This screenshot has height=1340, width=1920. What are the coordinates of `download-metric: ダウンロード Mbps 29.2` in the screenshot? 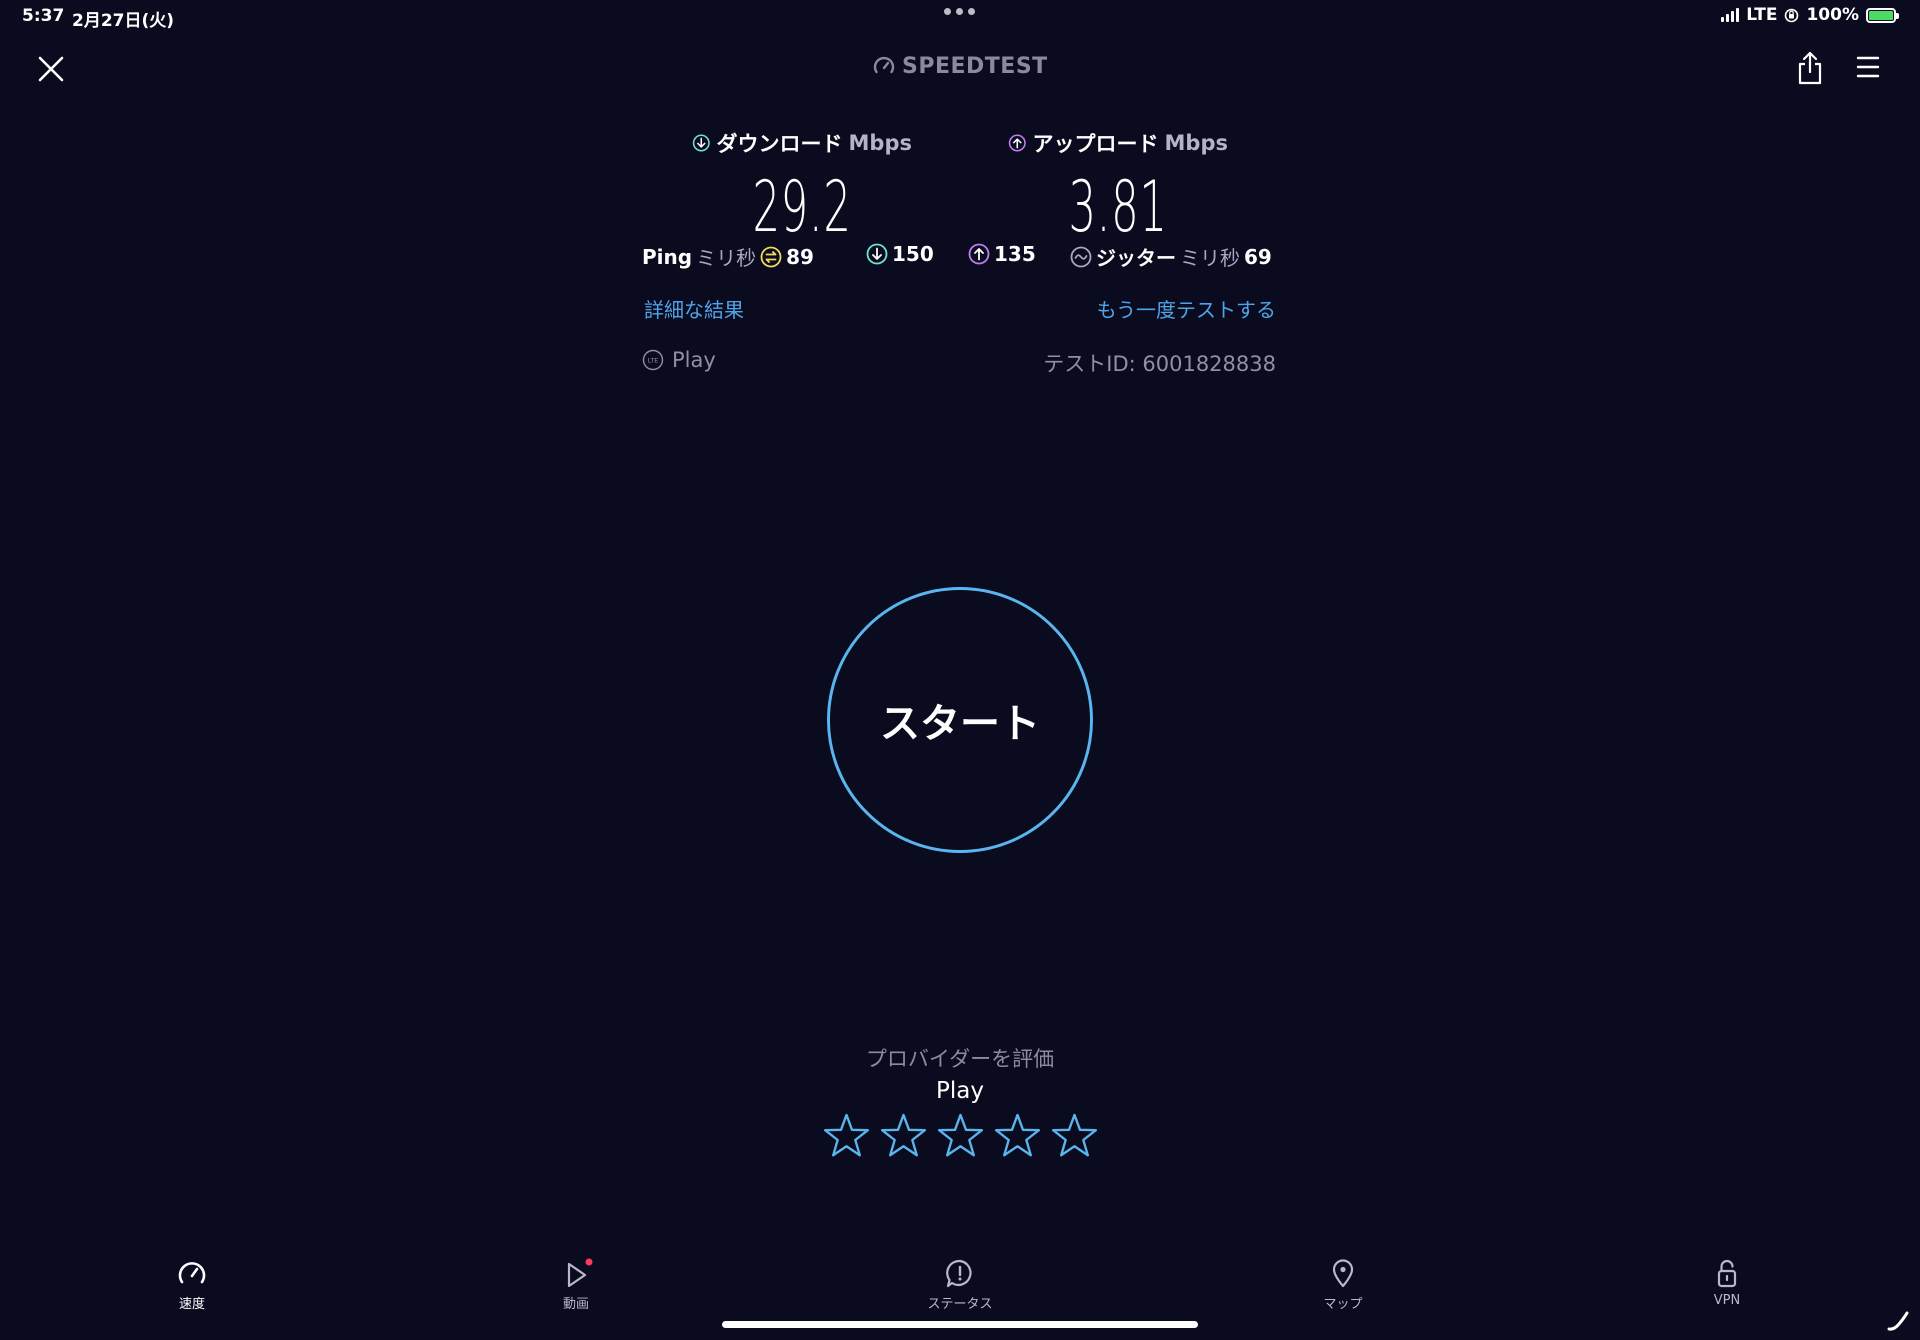 It's located at (802, 185).